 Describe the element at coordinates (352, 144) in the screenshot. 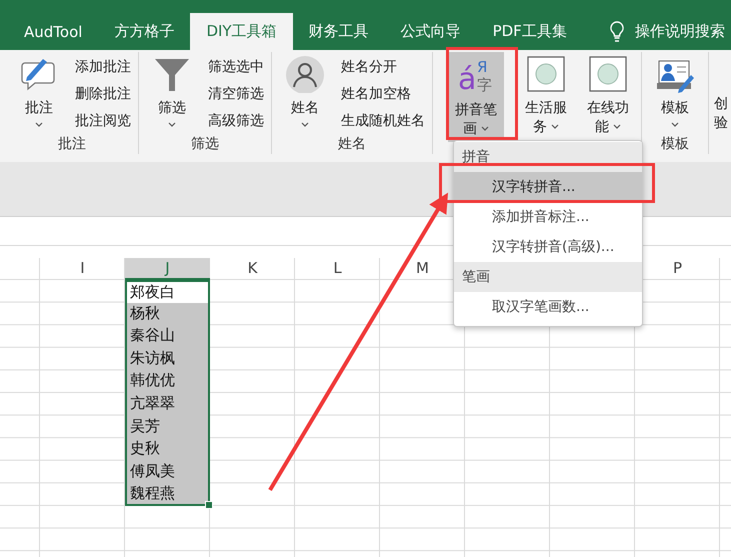

I see `group-label: 姓名` at that location.